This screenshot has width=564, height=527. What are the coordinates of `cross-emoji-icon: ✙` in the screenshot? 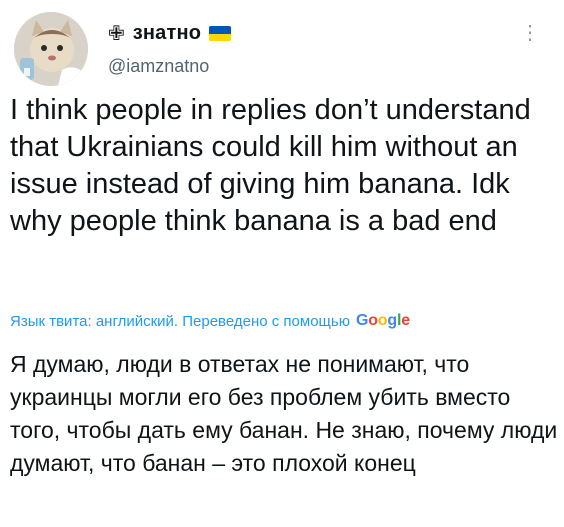 It's located at (116, 33).